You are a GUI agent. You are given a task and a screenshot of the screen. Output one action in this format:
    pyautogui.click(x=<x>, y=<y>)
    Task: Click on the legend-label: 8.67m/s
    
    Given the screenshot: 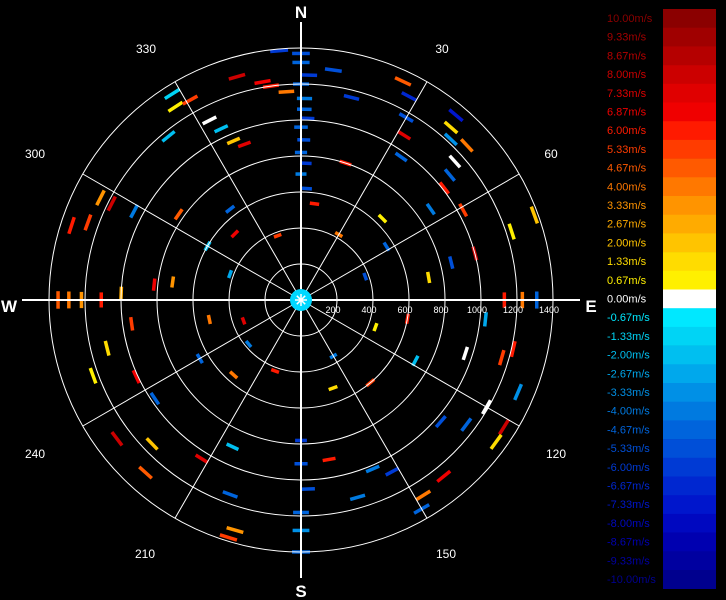 What is the action you would take?
    pyautogui.click(x=627, y=56)
    